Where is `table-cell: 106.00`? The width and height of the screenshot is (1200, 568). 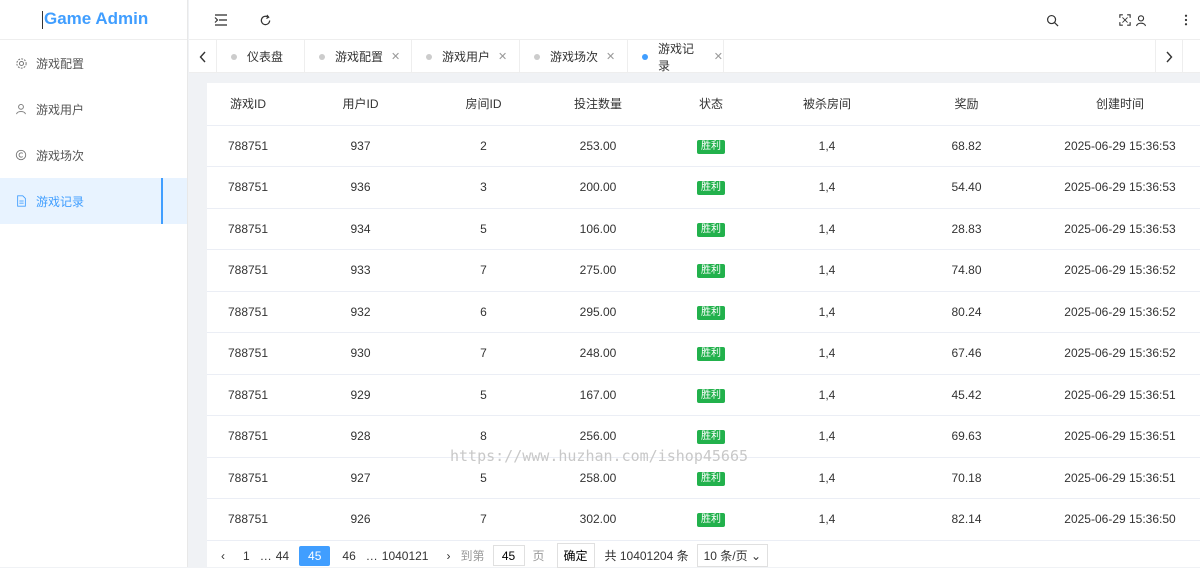 table-cell: 106.00 is located at coordinates (598, 229).